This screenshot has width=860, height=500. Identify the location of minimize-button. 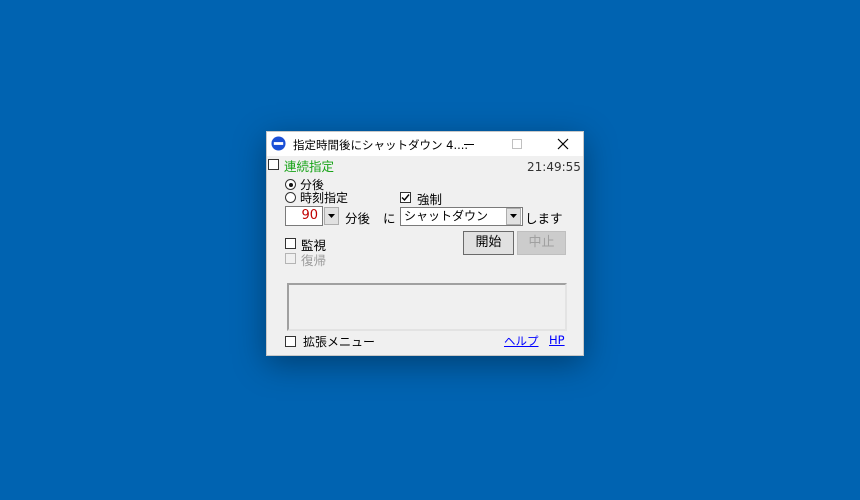
(469, 144).